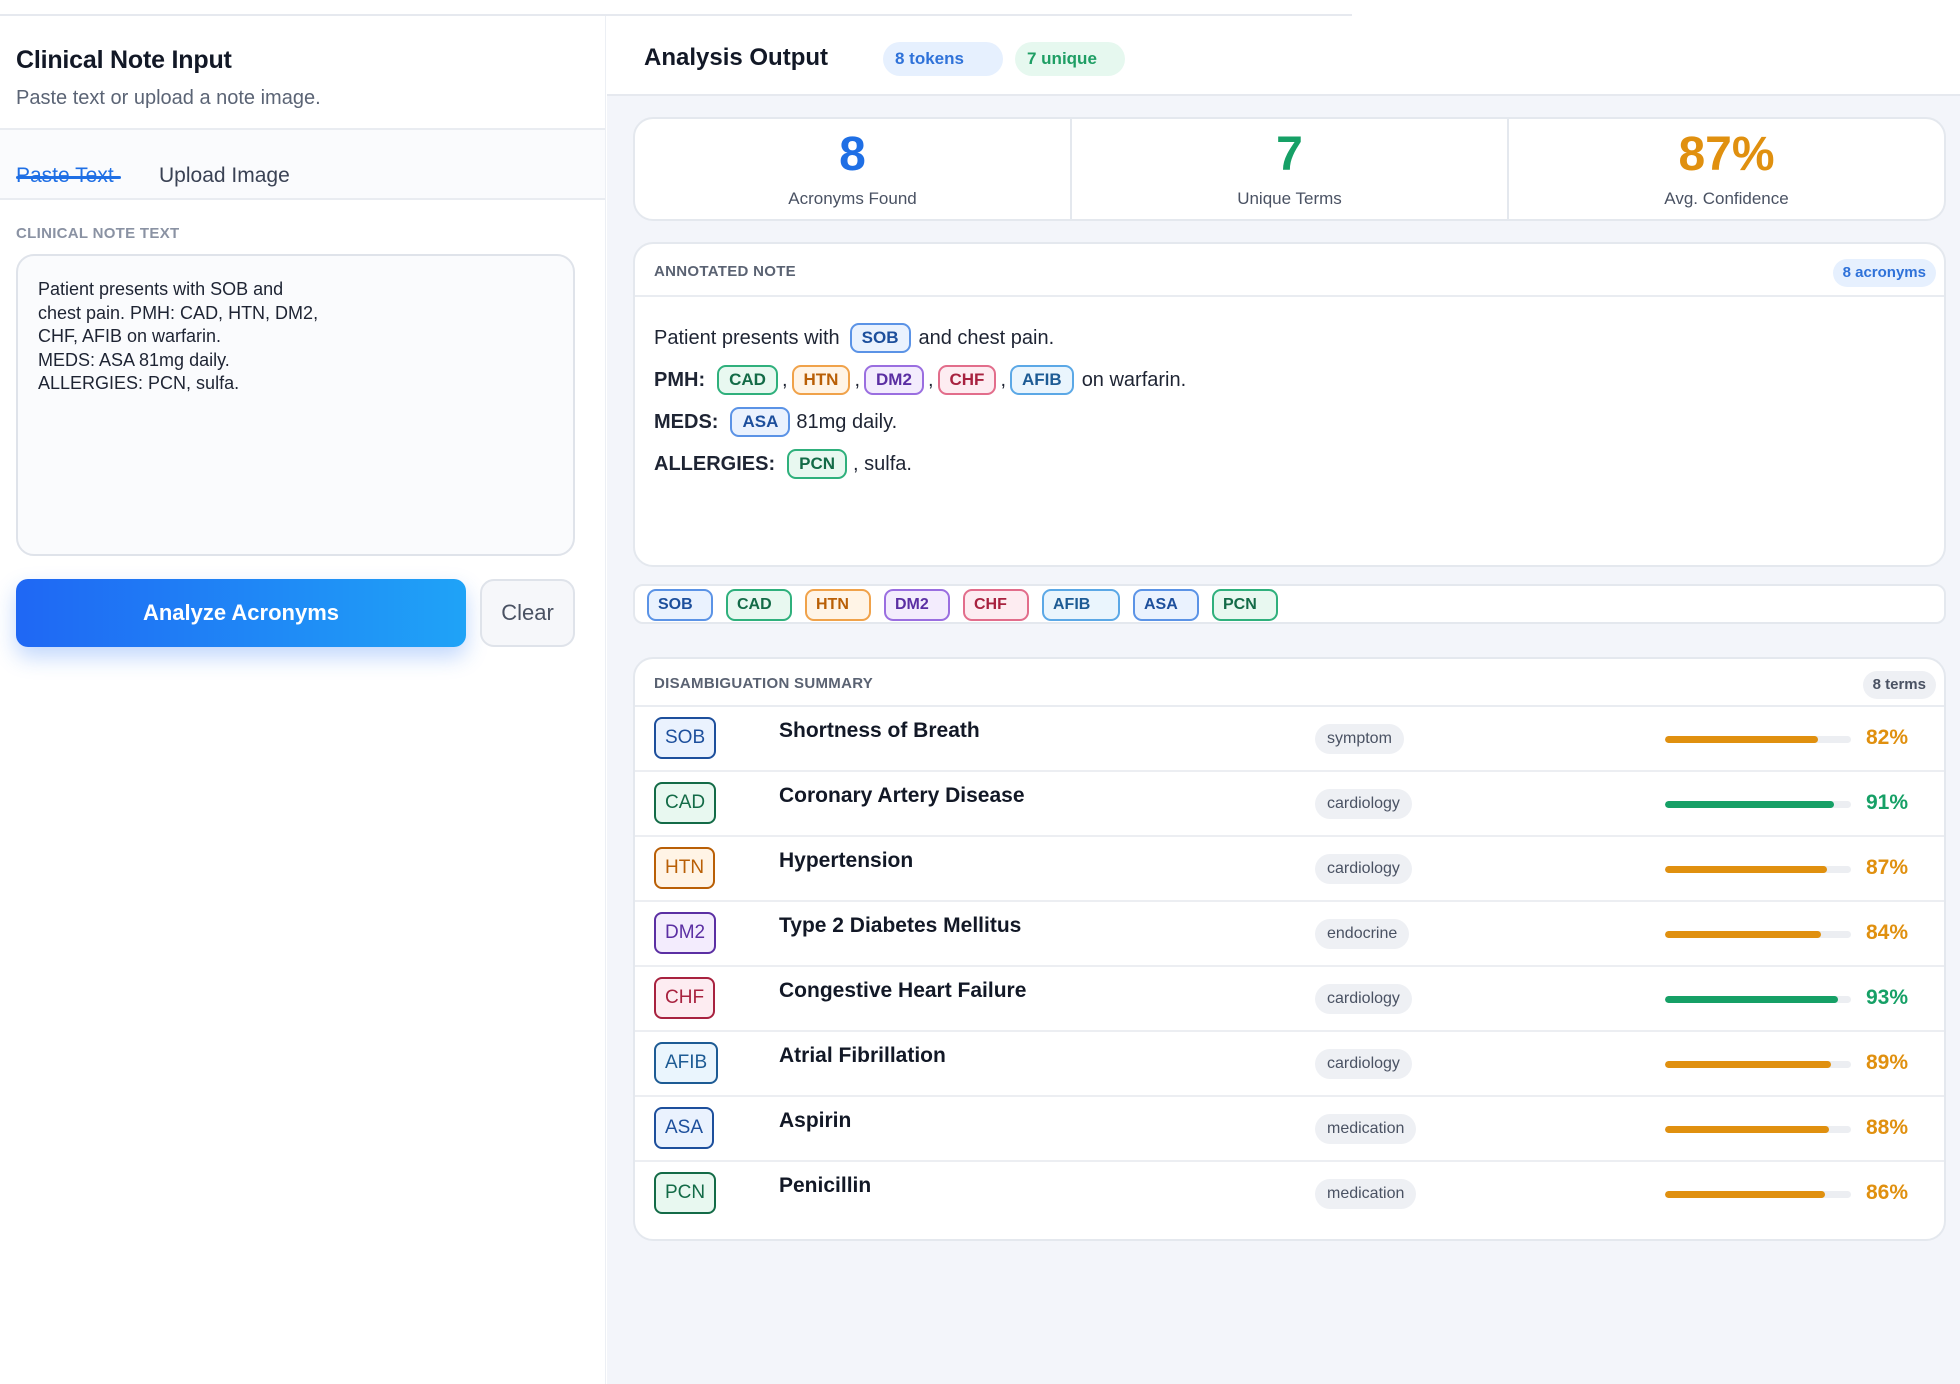 The image size is (1960, 1384). I want to click on expanded-term: Shortness of Breath, so click(879, 730).